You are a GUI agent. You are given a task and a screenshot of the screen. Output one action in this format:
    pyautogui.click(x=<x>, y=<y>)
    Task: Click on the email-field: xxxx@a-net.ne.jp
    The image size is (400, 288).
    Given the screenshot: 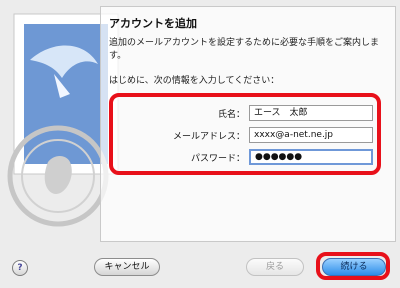 What is the action you would take?
    pyautogui.click(x=311, y=135)
    